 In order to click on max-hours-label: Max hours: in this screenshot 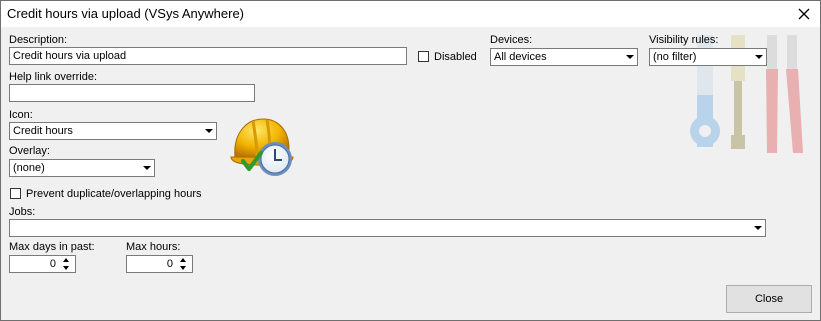, I will do `click(153, 247)`.